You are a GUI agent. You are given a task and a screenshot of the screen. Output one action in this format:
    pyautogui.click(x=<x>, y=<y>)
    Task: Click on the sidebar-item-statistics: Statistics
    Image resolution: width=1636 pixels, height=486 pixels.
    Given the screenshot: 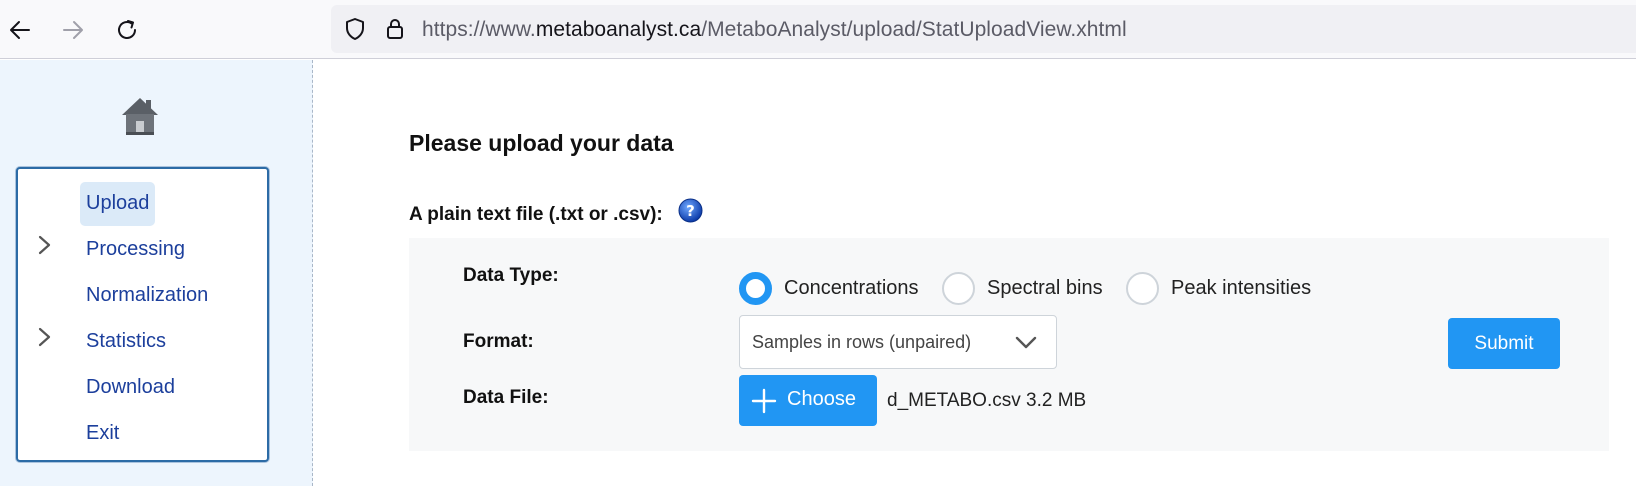 What is the action you would take?
    pyautogui.click(x=142, y=336)
    